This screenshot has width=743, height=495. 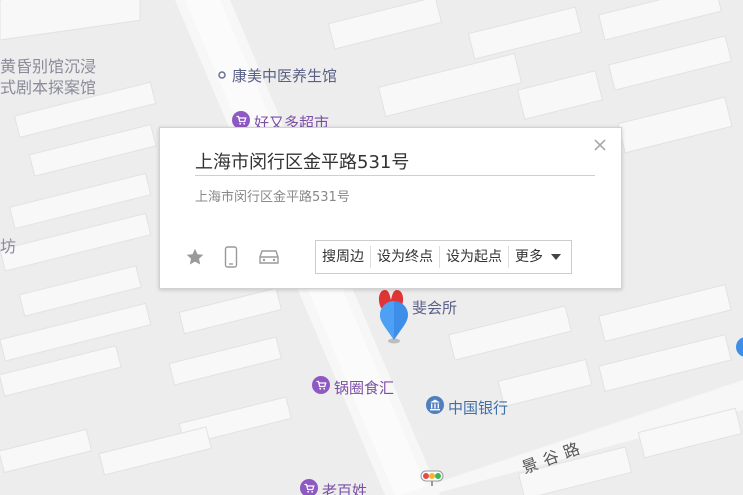 I want to click on more-dropdown-button: 更多, so click(x=540, y=257).